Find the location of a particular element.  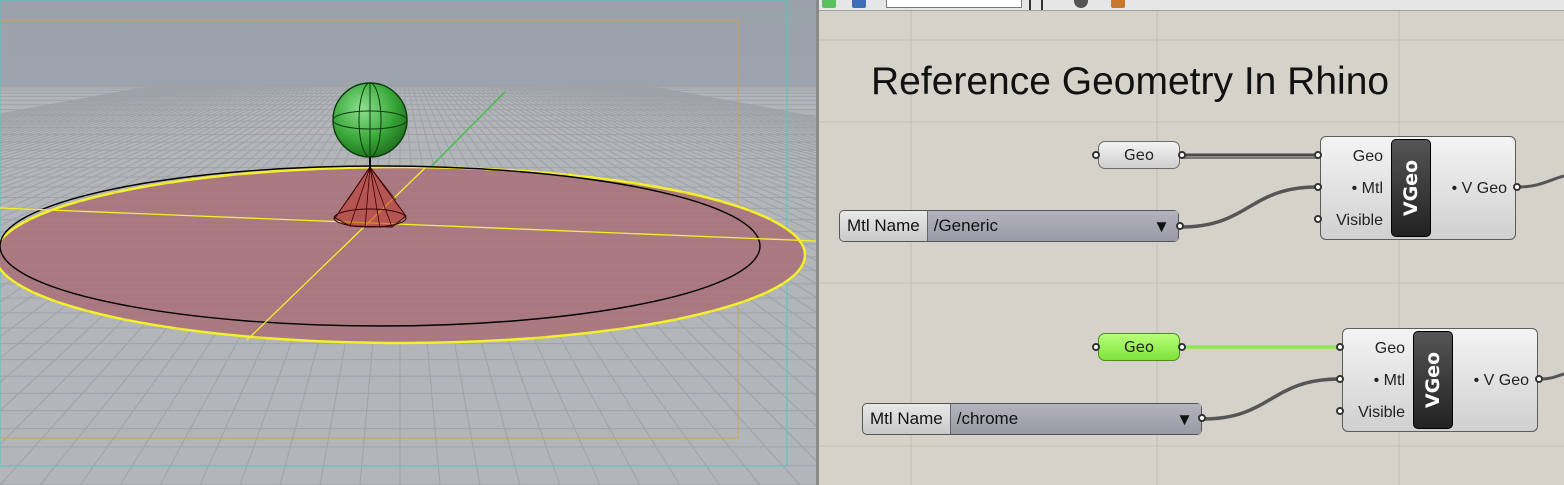

material-value-list: Mtl Name /Generic ▼ is located at coordinates (1009, 226).